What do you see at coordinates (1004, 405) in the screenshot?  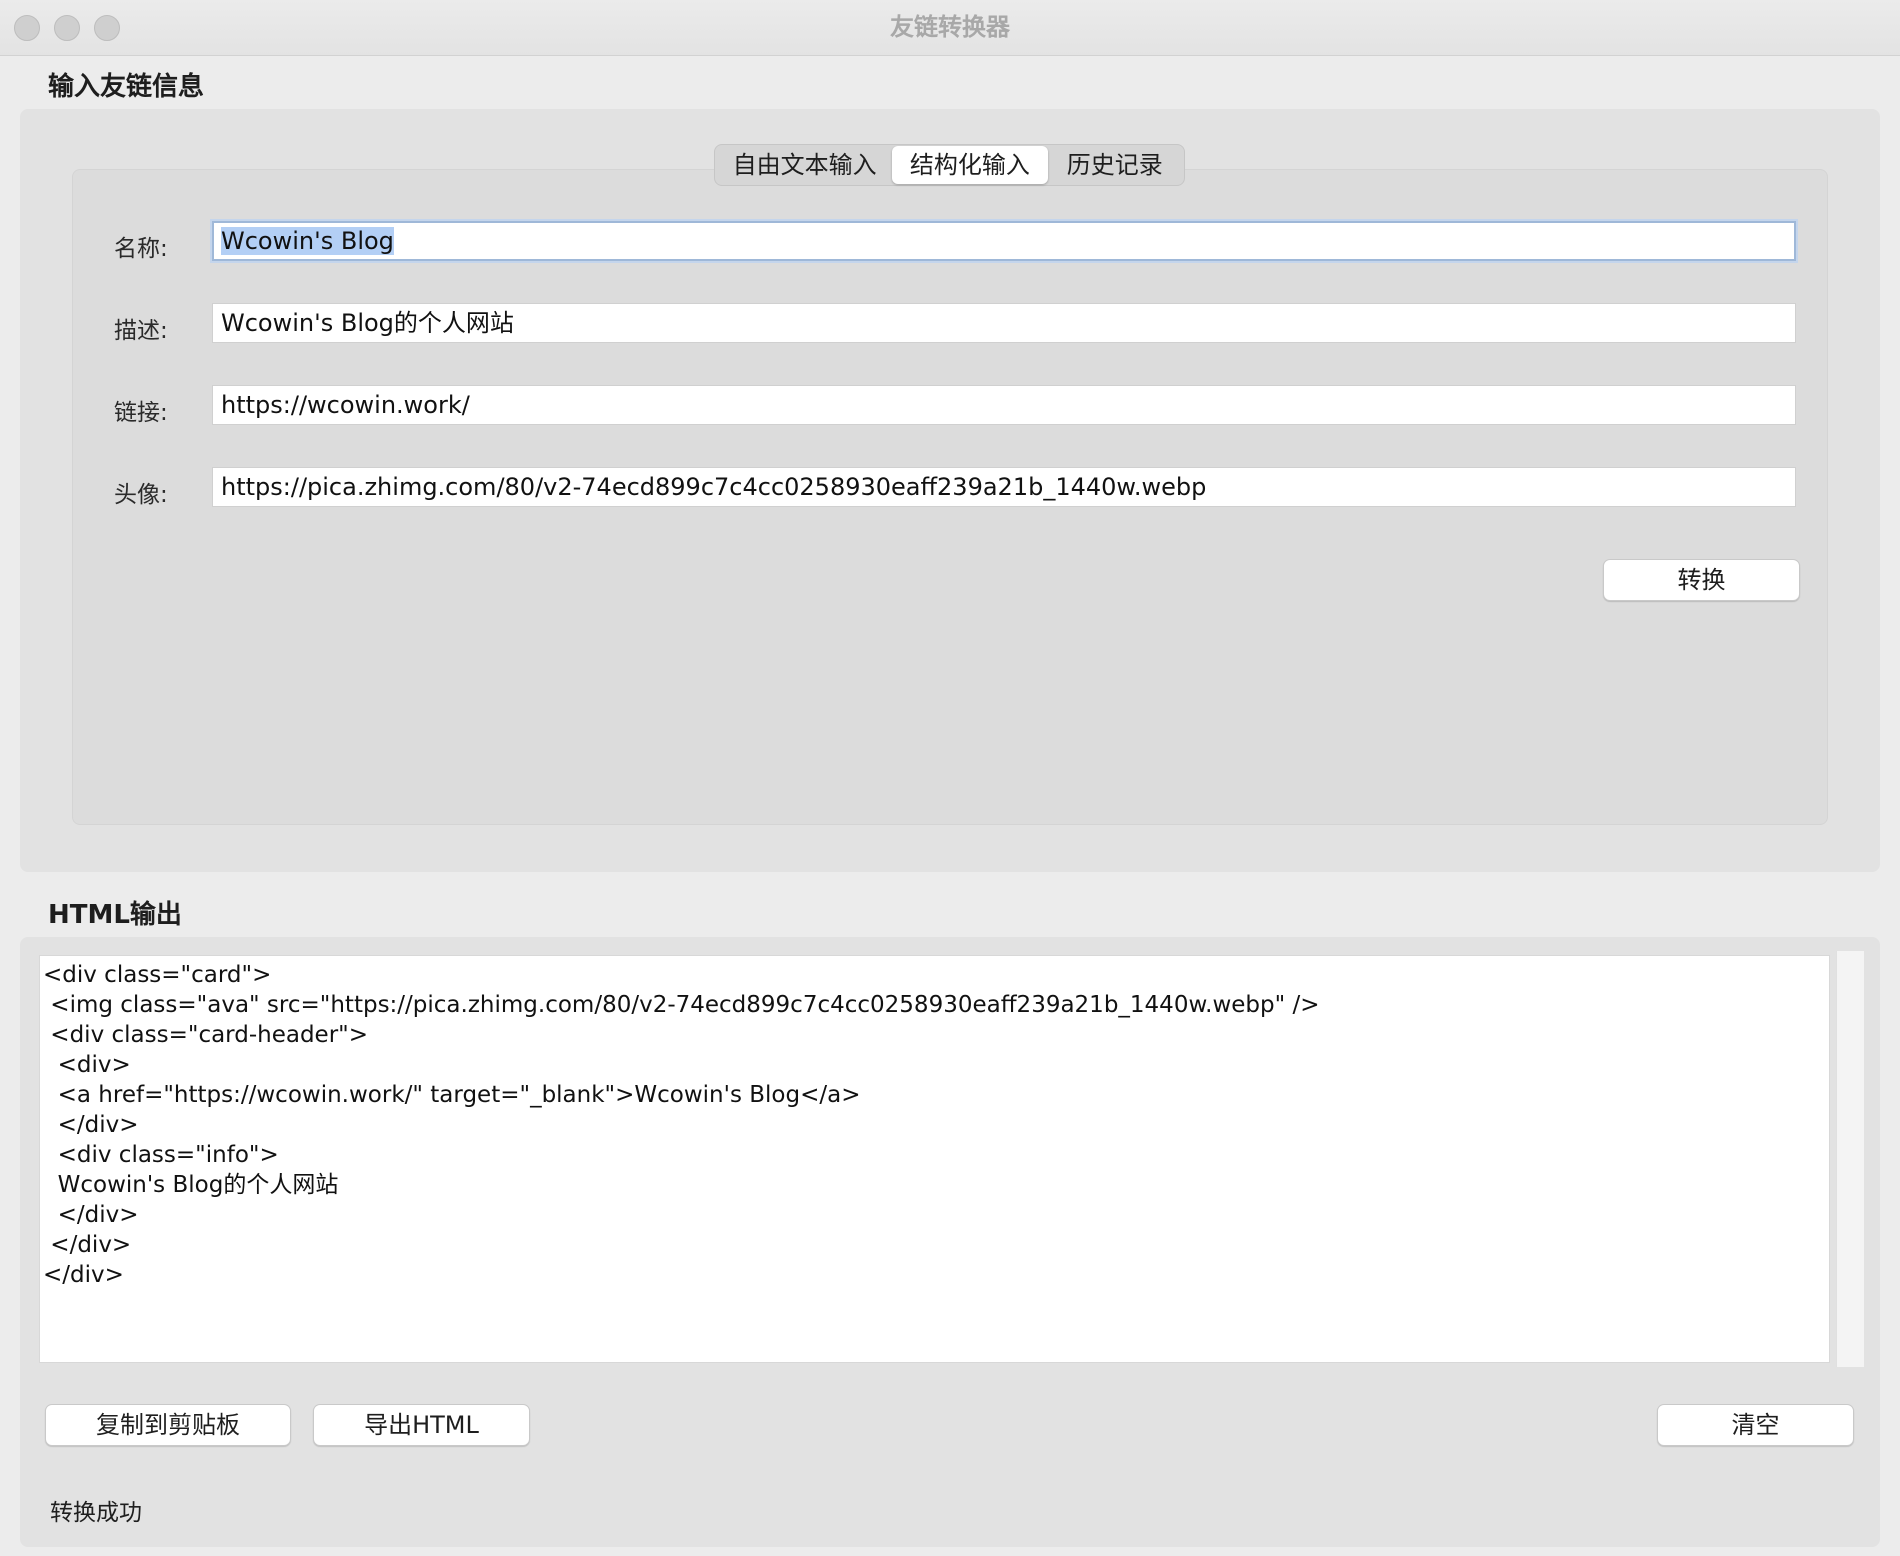 I see `link-field: https://wcowin.work/` at bounding box center [1004, 405].